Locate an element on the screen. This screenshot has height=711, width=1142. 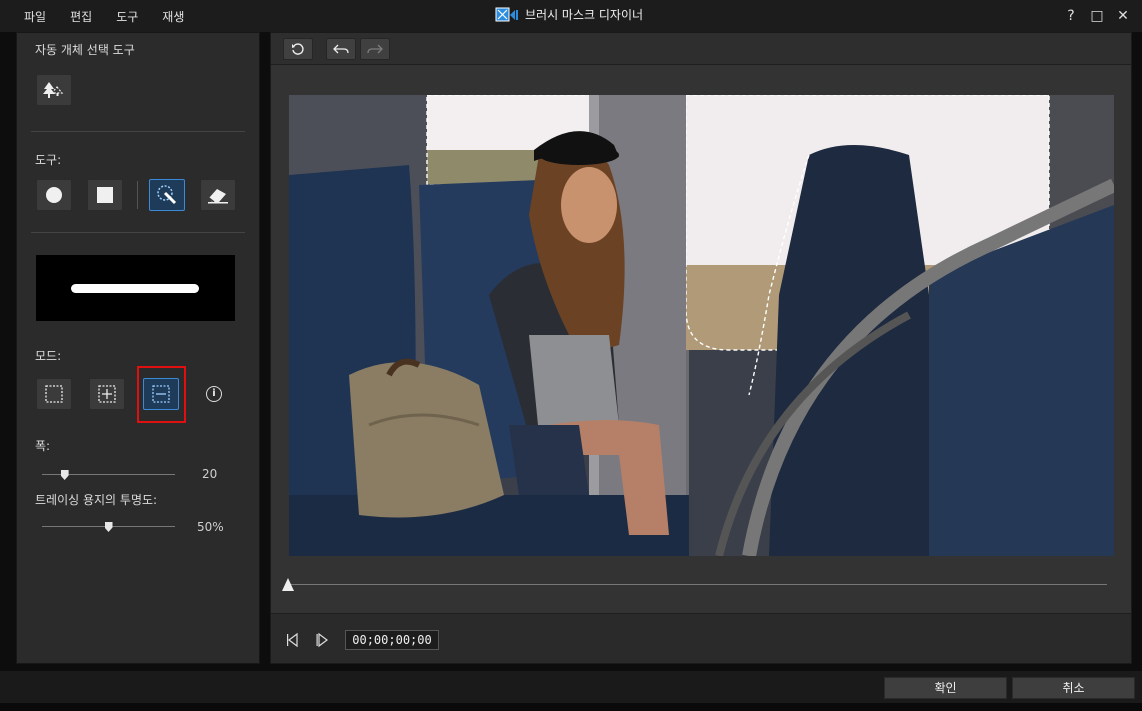
smart-brush-icon is located at coordinates (167, 195).